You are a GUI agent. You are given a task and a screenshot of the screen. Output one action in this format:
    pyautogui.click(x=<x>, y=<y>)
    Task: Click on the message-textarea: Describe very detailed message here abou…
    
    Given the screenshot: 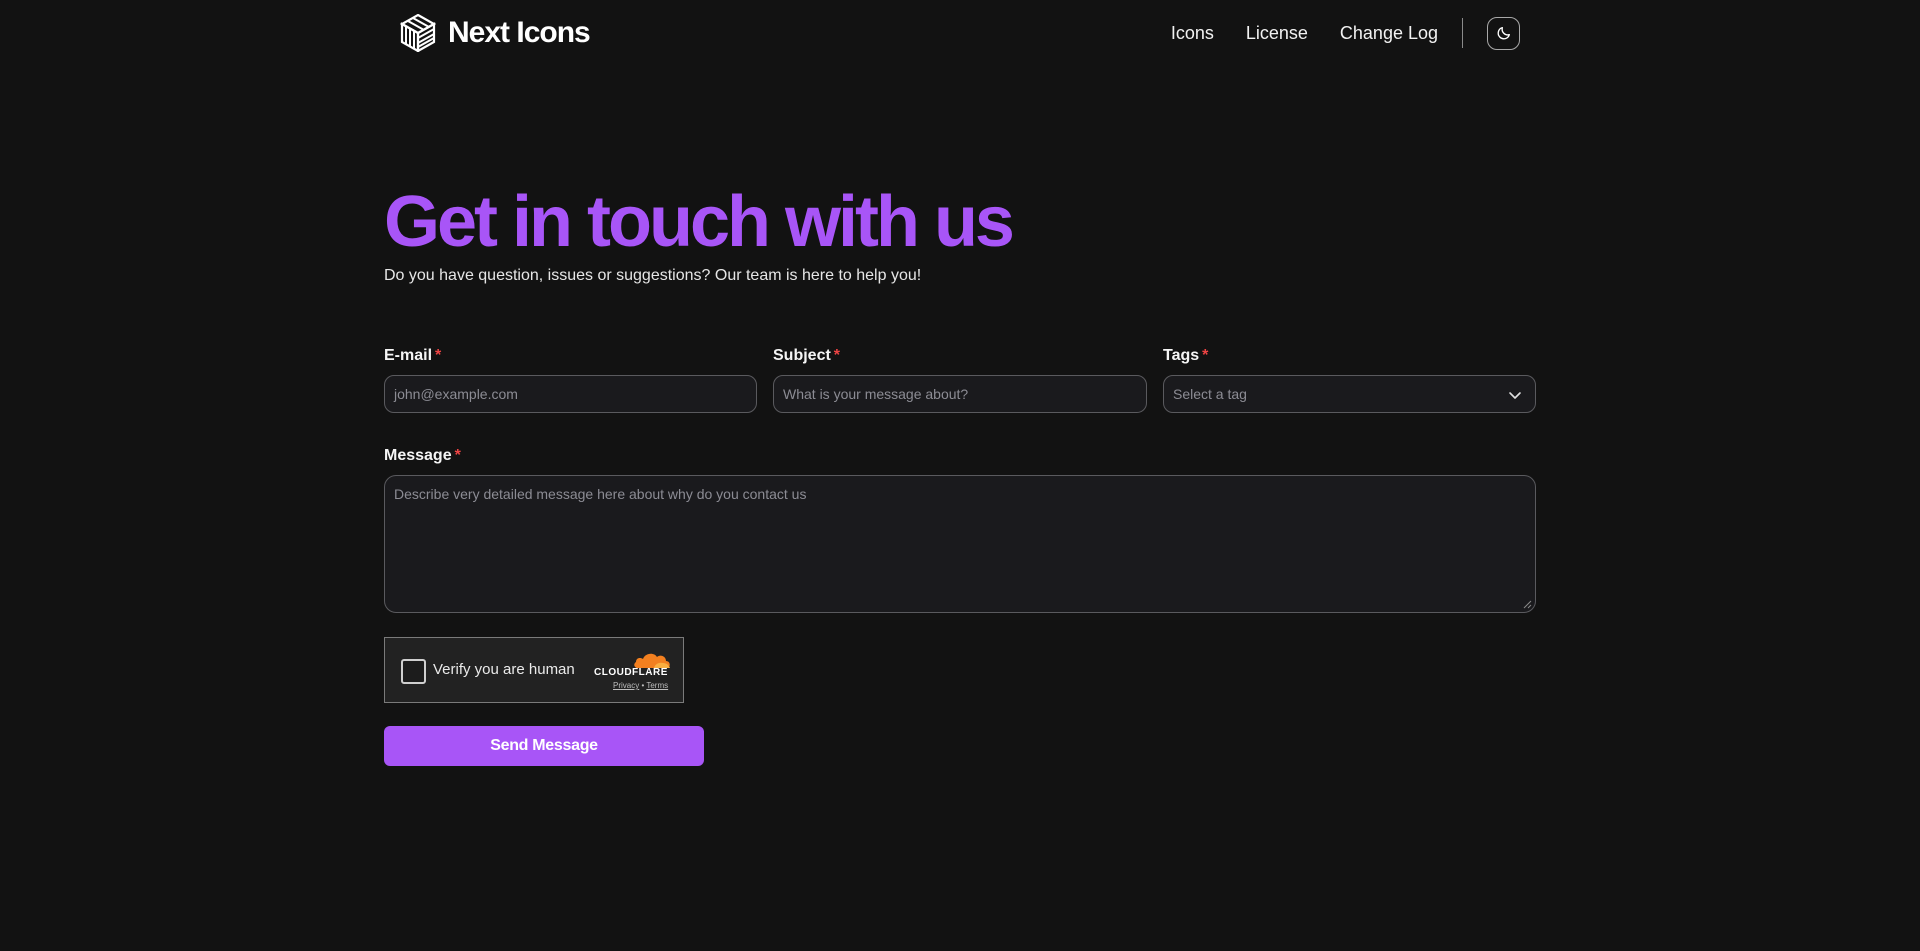 What is the action you would take?
    pyautogui.click(x=960, y=544)
    